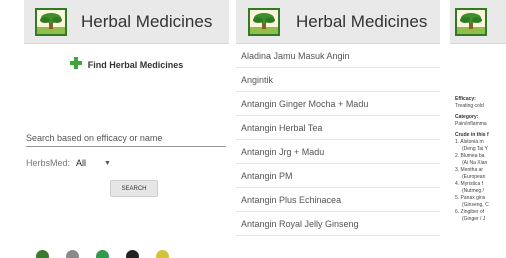 Image resolution: width=506 pixels, height=258 pixels. I want to click on crude-item: 1. Alstonia m, so click(469, 142).